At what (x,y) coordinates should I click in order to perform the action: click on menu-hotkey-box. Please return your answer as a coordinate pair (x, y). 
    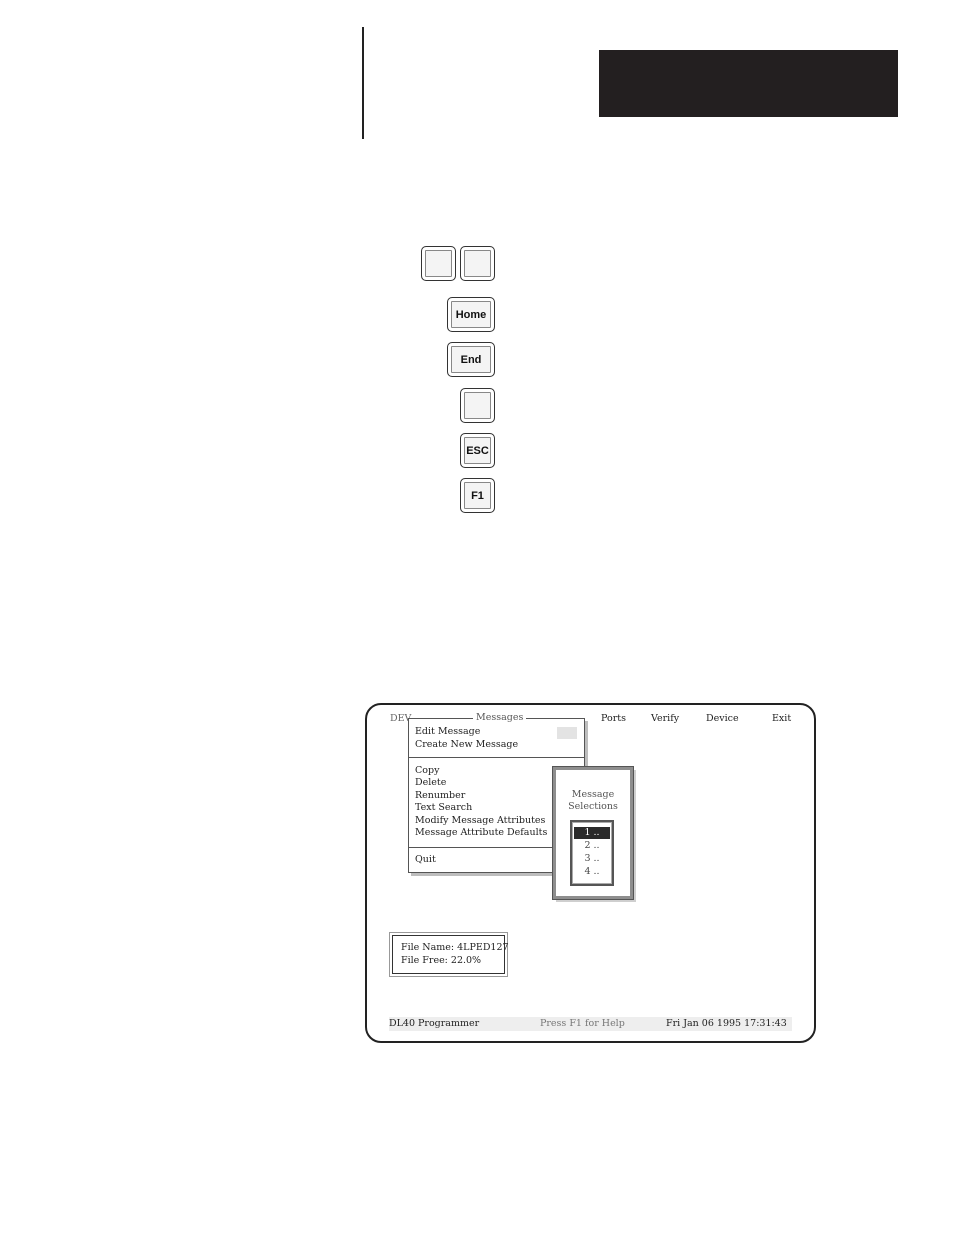
    Looking at the image, I should click on (567, 733).